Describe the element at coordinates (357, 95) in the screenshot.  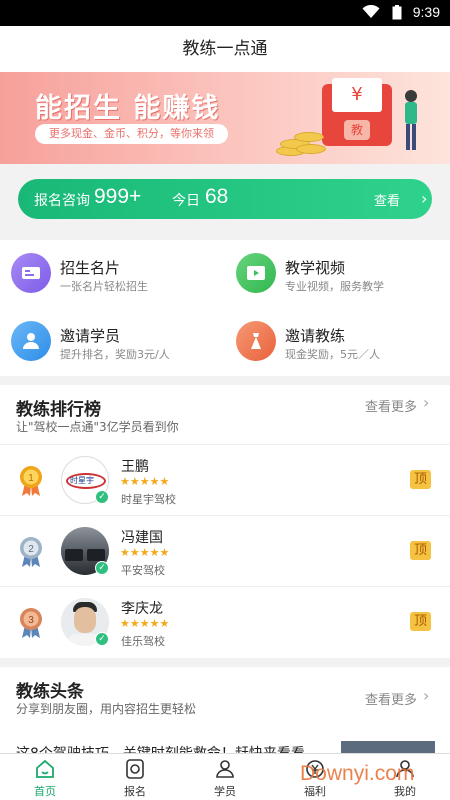
I see `envelope-card: ¥` at that location.